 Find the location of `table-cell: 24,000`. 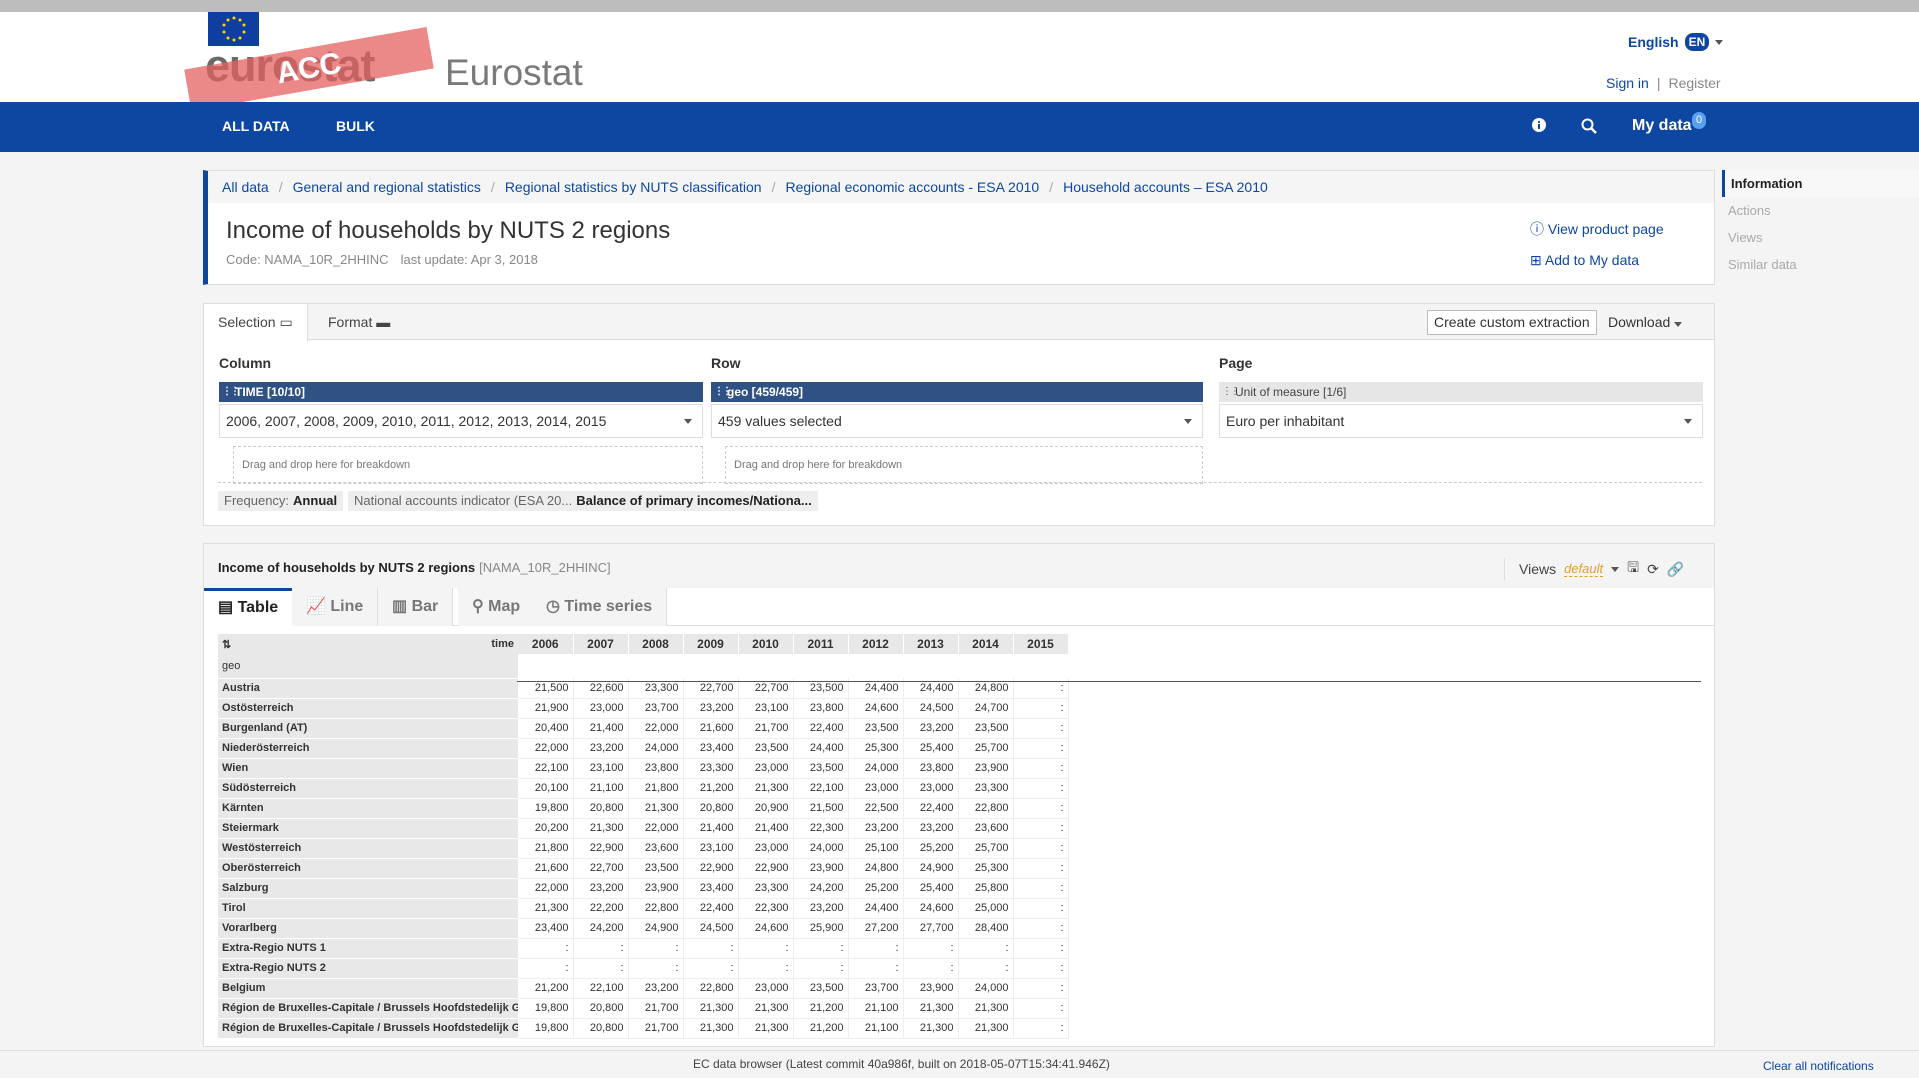

table-cell: 24,000 is located at coordinates (656, 748).